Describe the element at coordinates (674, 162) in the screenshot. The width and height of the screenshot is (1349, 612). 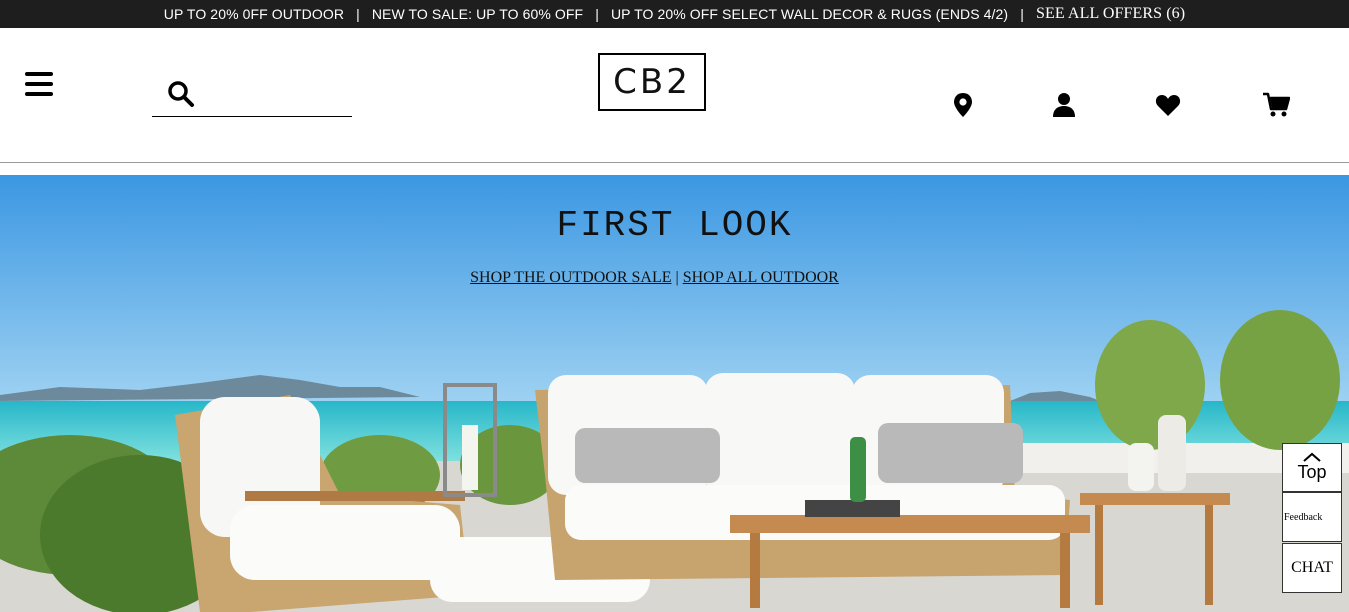
I see `header-divider` at that location.